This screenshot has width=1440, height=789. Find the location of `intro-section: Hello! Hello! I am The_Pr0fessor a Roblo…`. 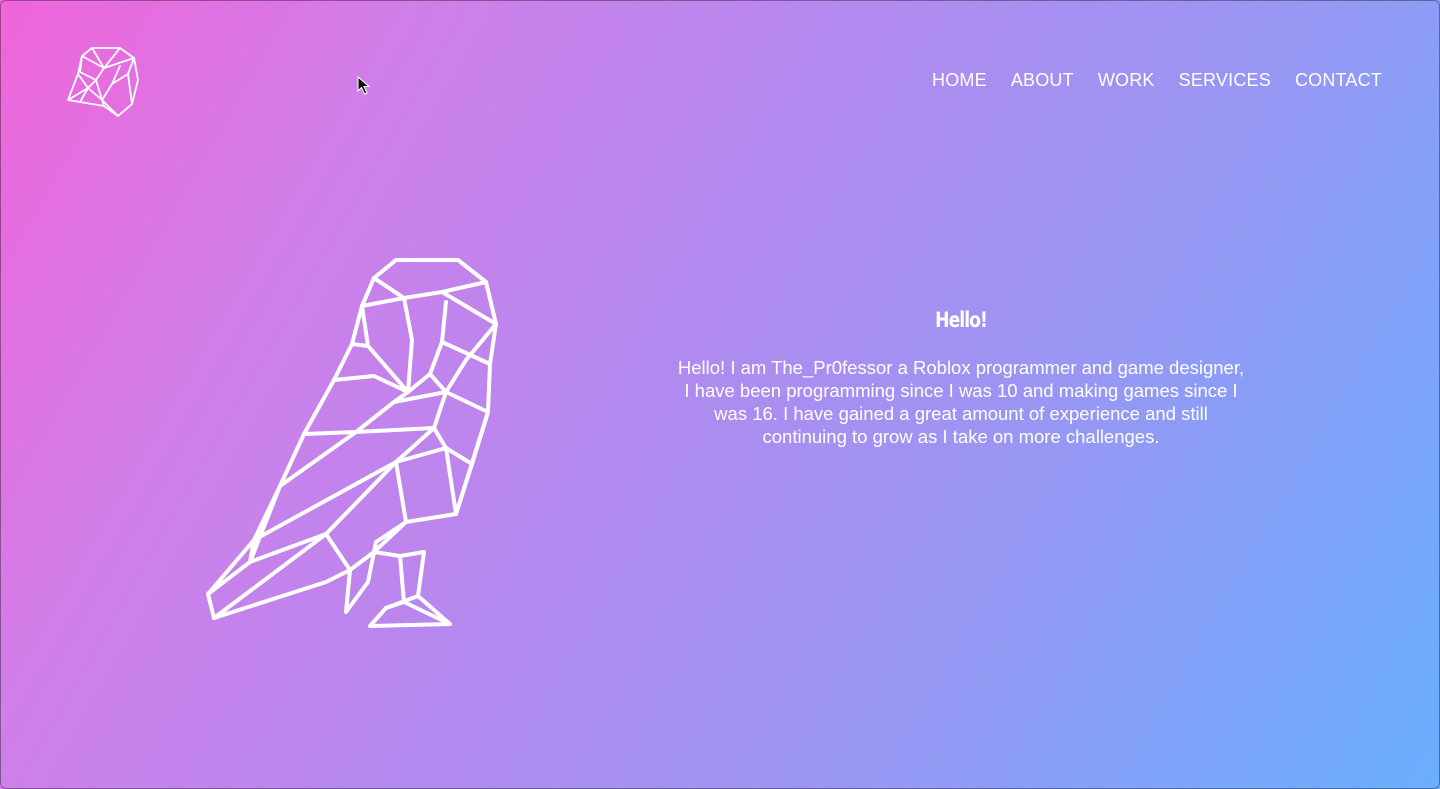

intro-section: Hello! Hello! I am The_Pr0fessor a Roblo… is located at coordinates (961, 378).